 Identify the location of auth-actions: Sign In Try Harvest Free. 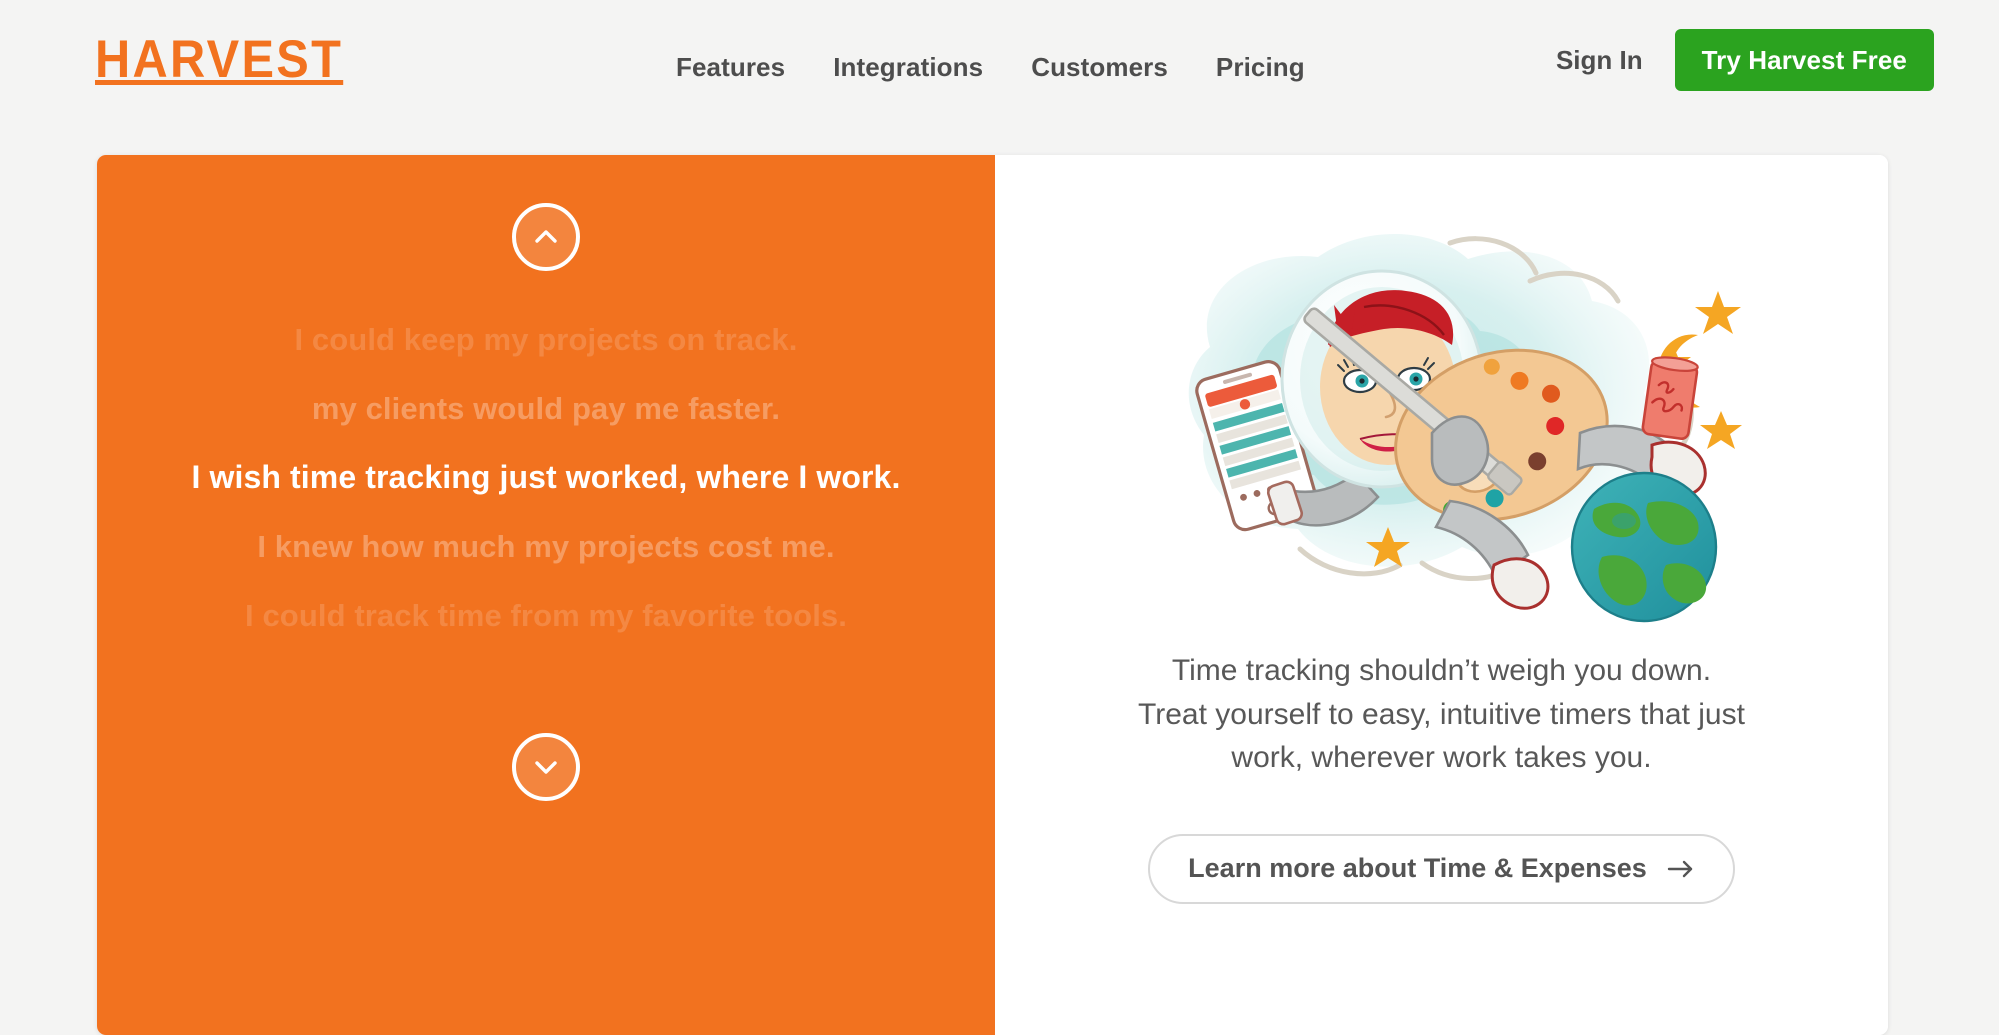
(1745, 60).